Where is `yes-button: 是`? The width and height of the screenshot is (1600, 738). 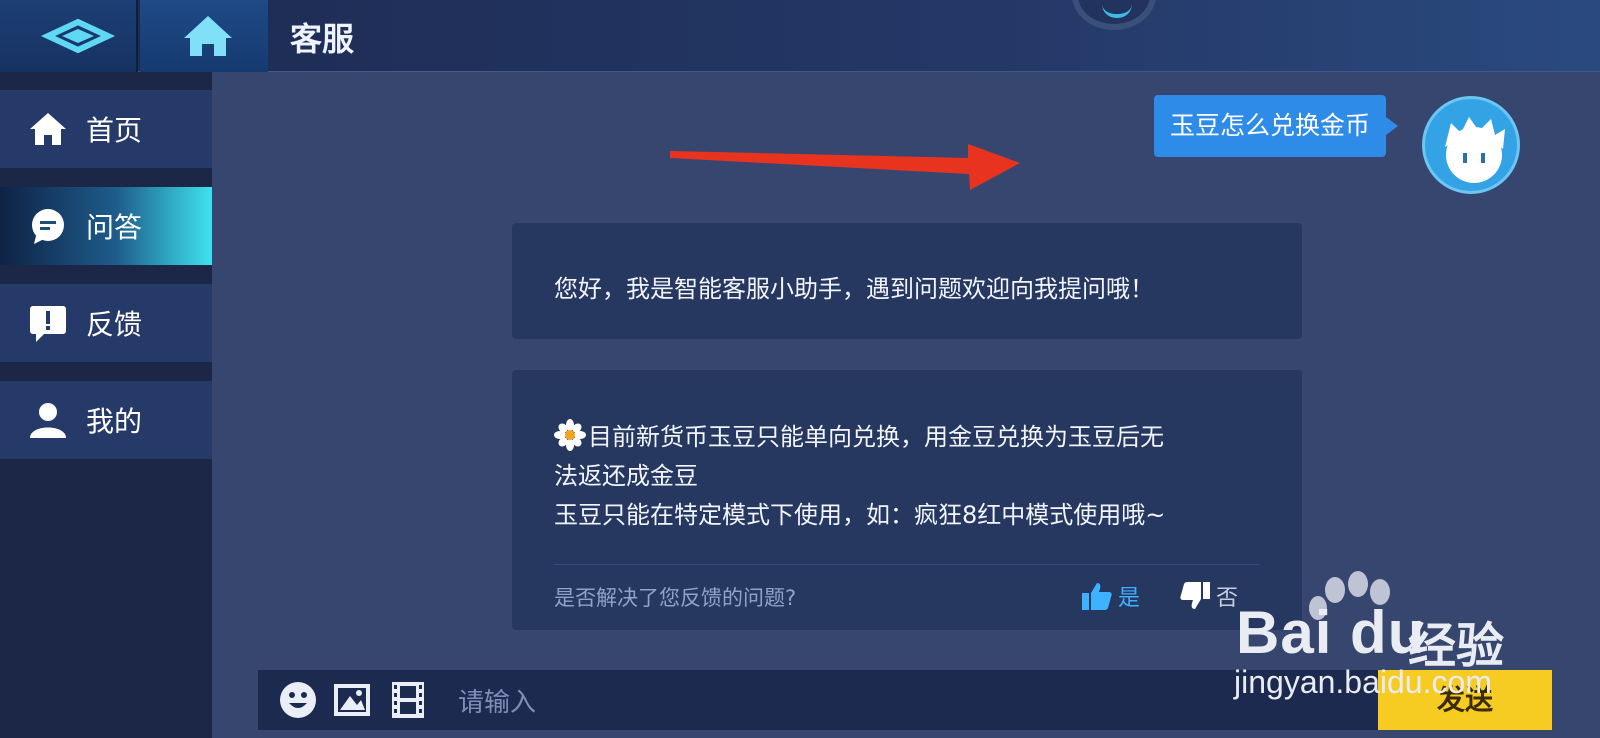 yes-button: 是 is located at coordinates (1111, 596).